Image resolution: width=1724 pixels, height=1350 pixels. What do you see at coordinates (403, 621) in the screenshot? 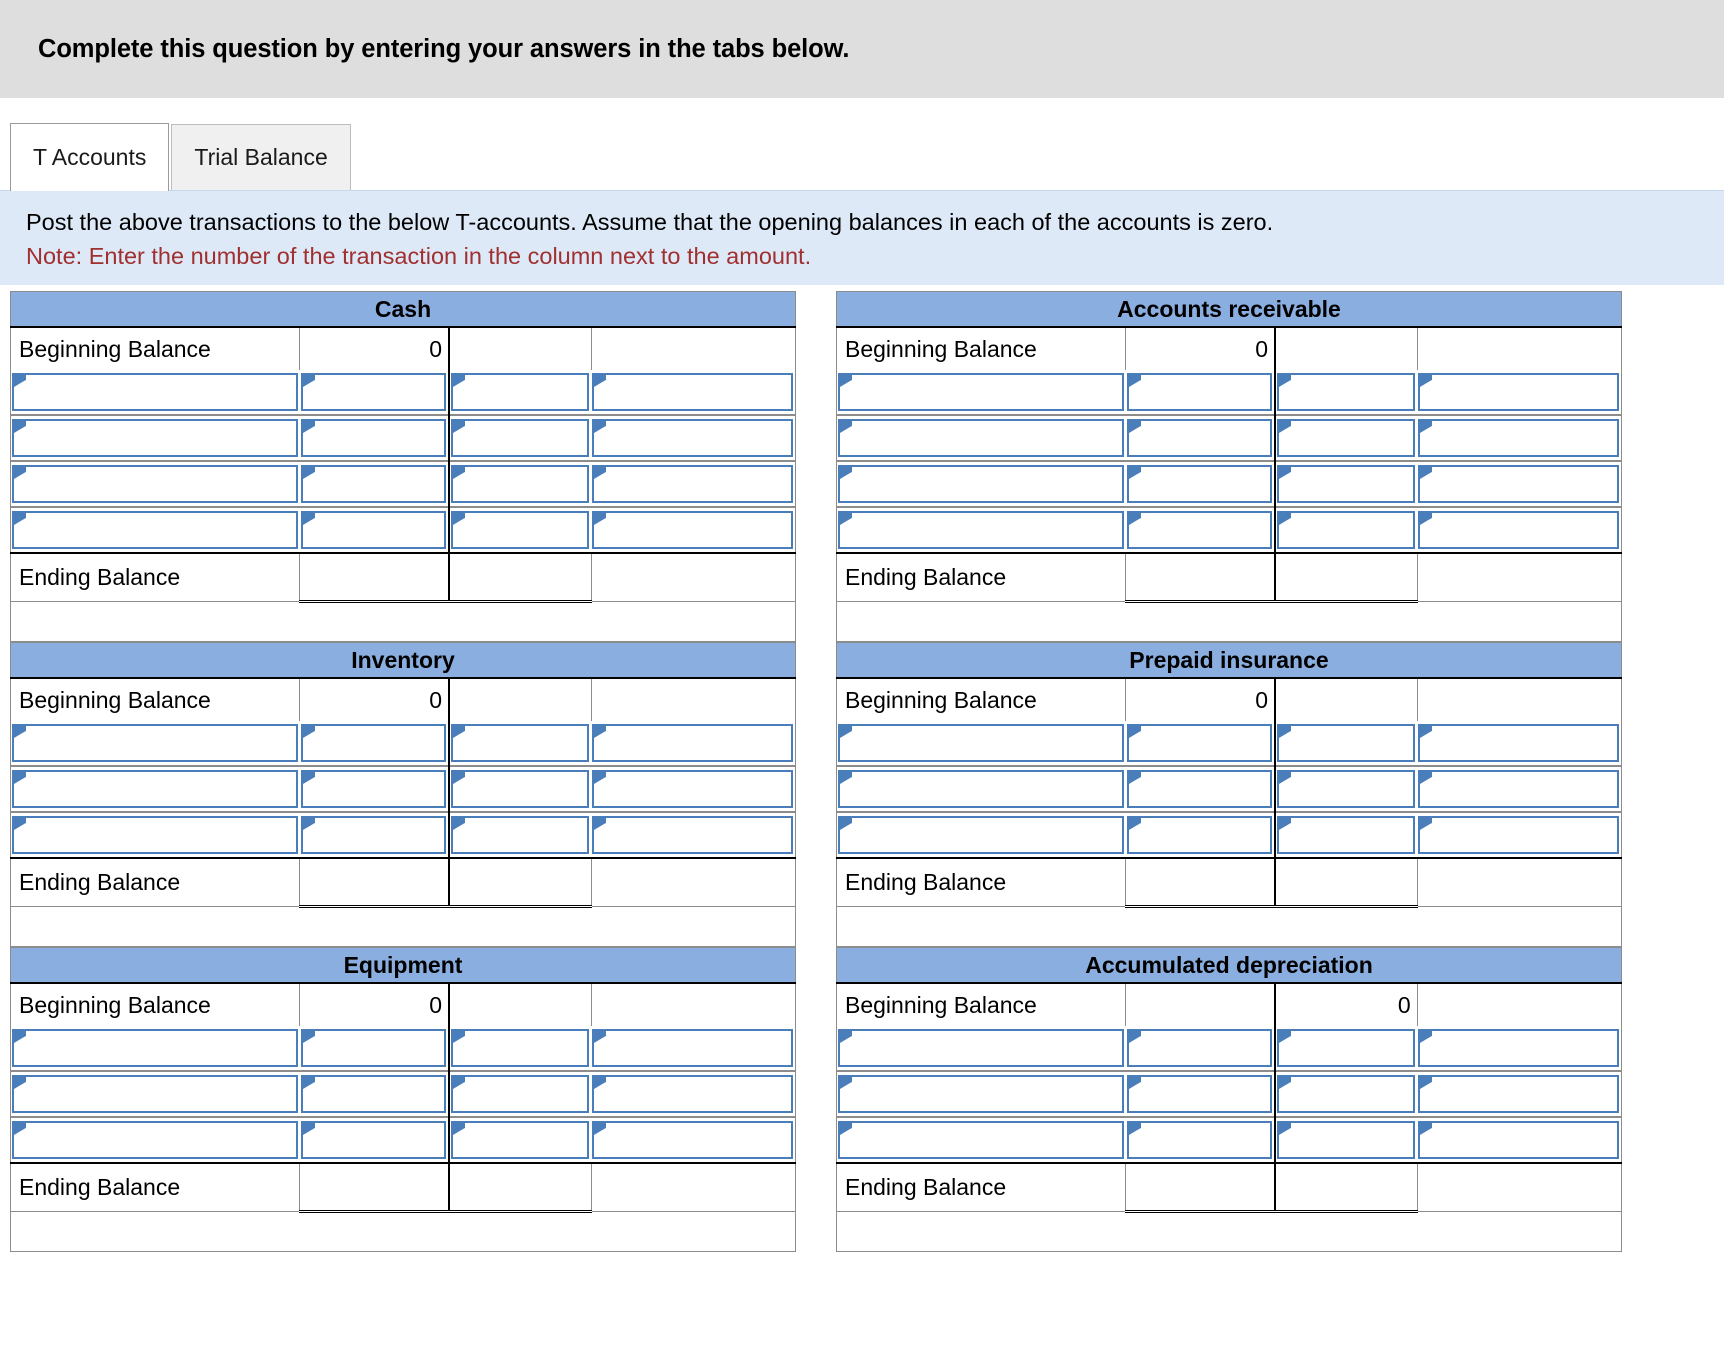
I see `t-account-spacer-cell` at bounding box center [403, 621].